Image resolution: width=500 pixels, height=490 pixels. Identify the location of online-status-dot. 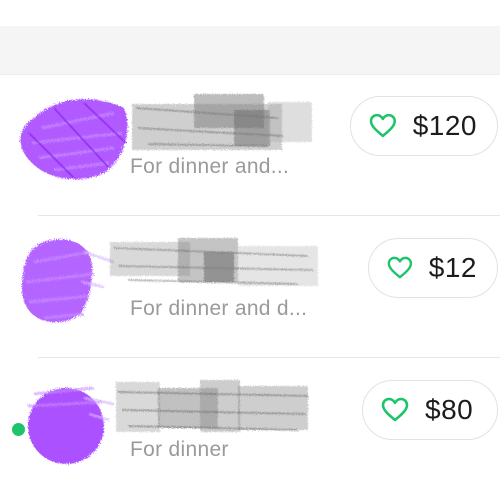
(18, 429).